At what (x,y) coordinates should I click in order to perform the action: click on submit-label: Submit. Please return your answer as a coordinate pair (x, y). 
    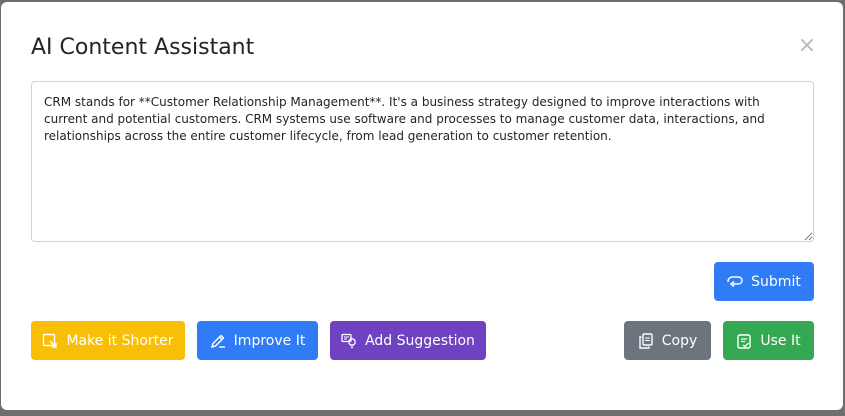
    Looking at the image, I should click on (776, 281).